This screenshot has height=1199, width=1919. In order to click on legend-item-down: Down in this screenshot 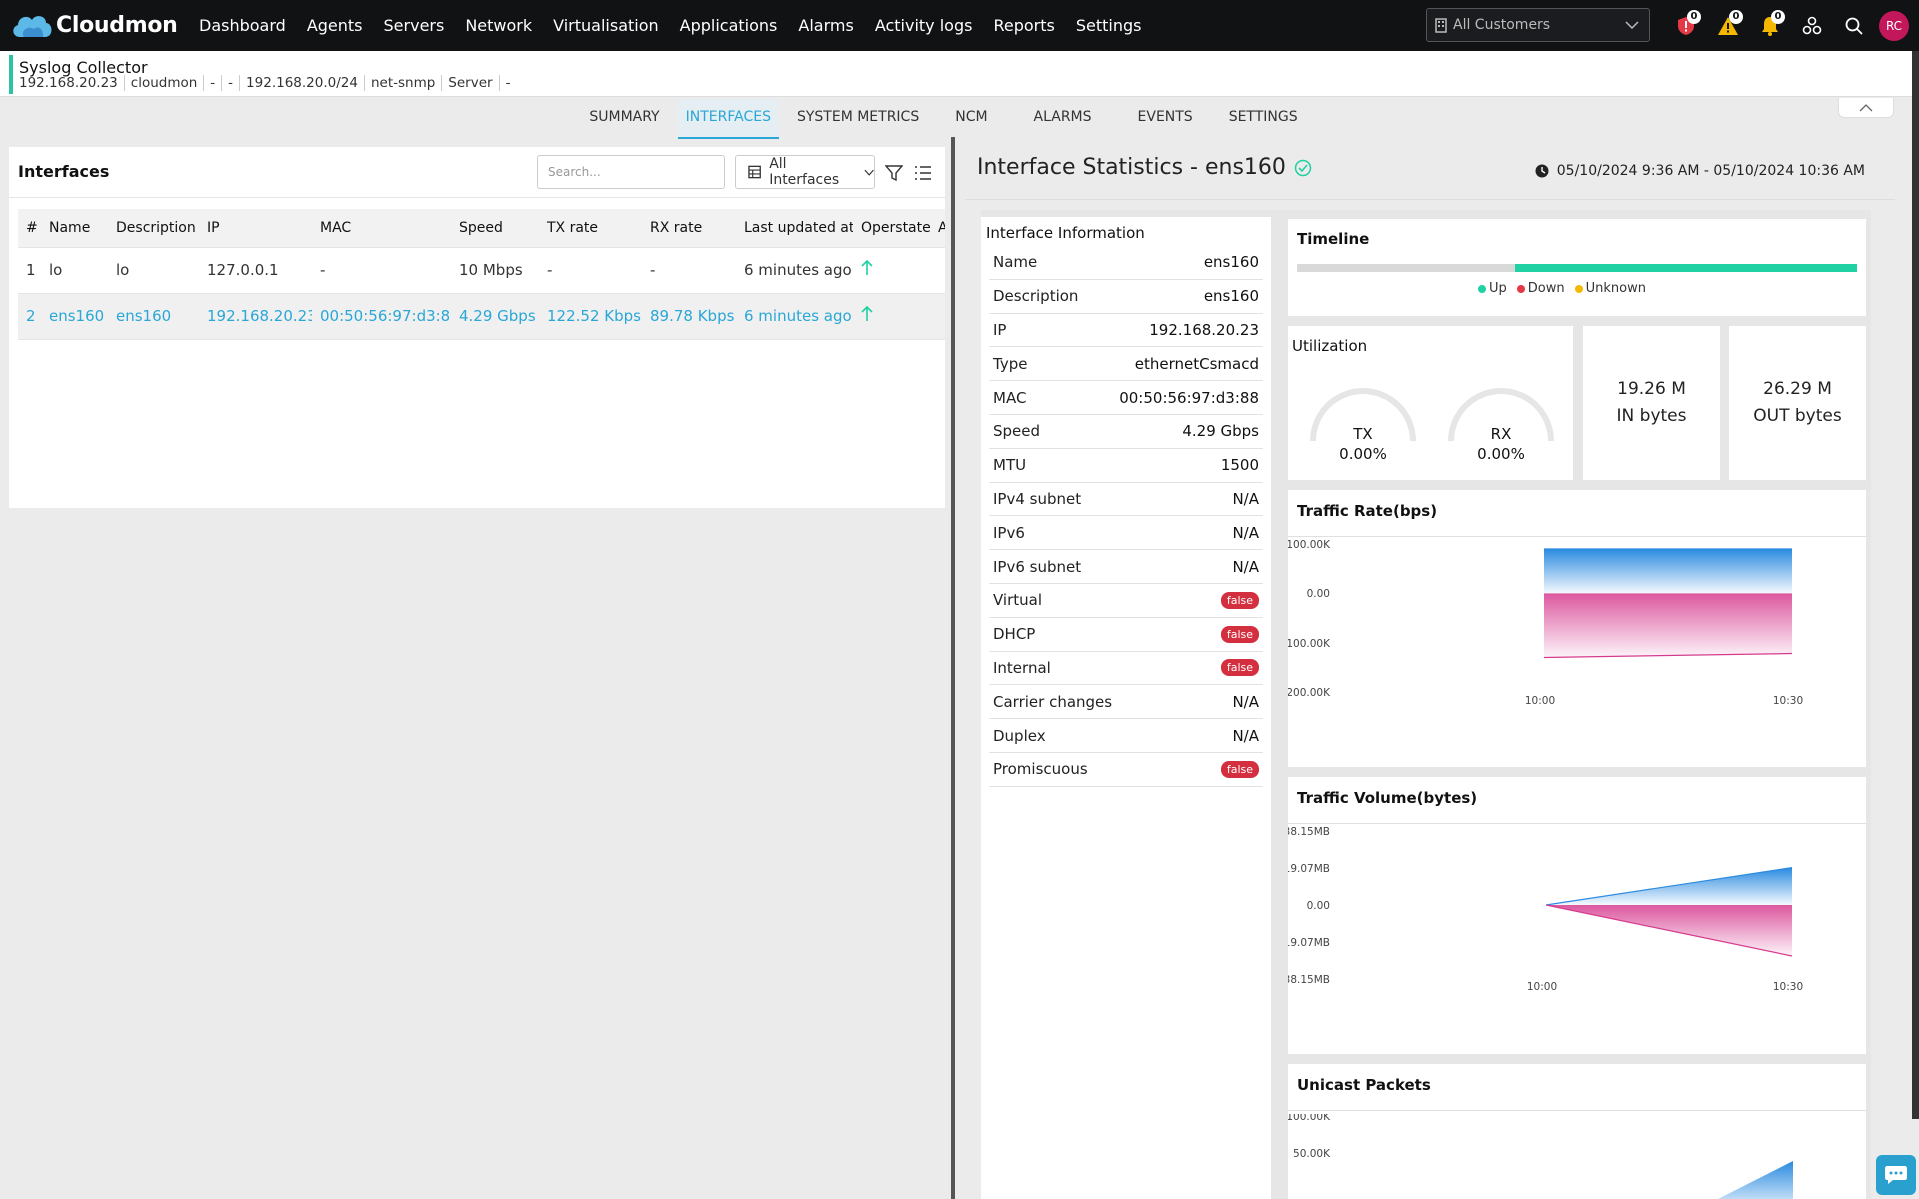, I will do `click(1540, 288)`.